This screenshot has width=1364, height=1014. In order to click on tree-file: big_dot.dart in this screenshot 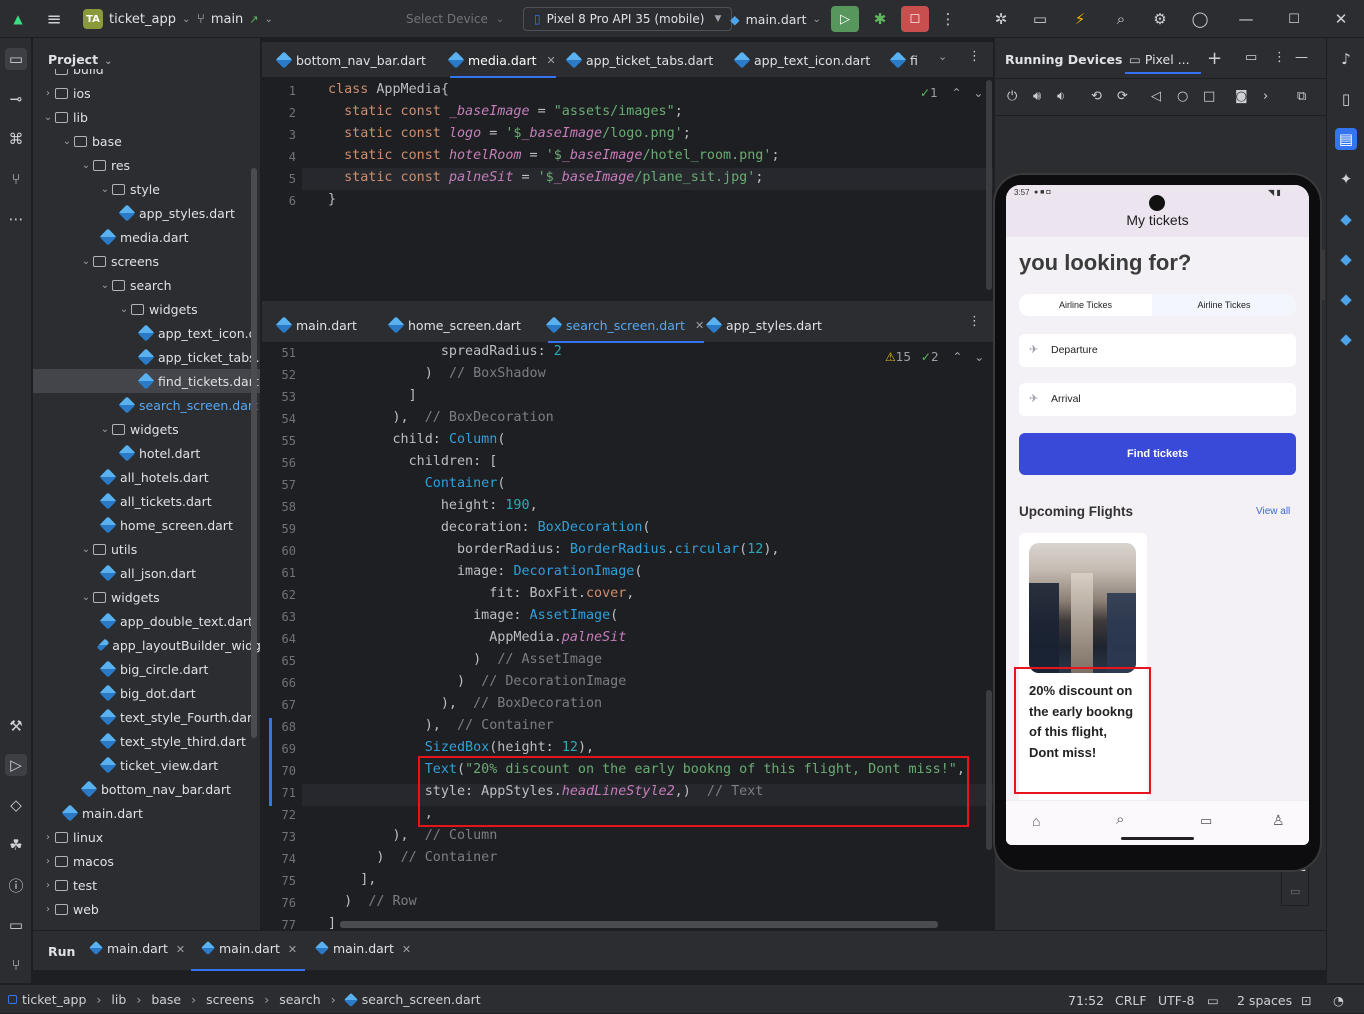, I will do `click(146, 693)`.